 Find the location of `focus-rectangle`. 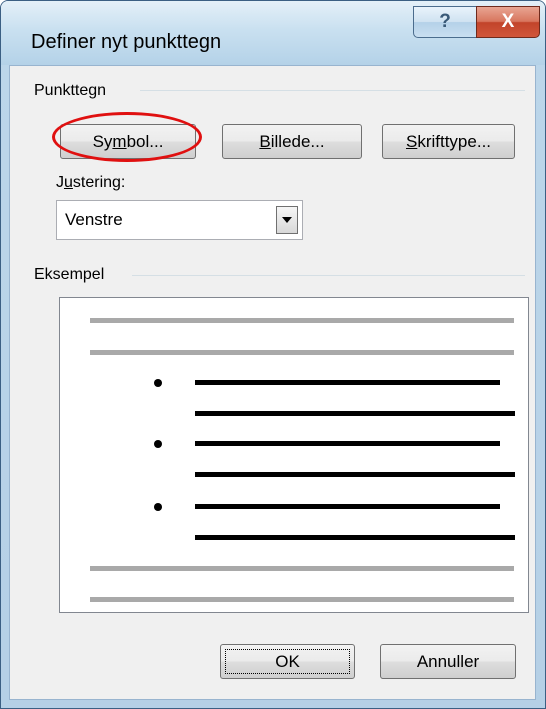

focus-rectangle is located at coordinates (287, 661).